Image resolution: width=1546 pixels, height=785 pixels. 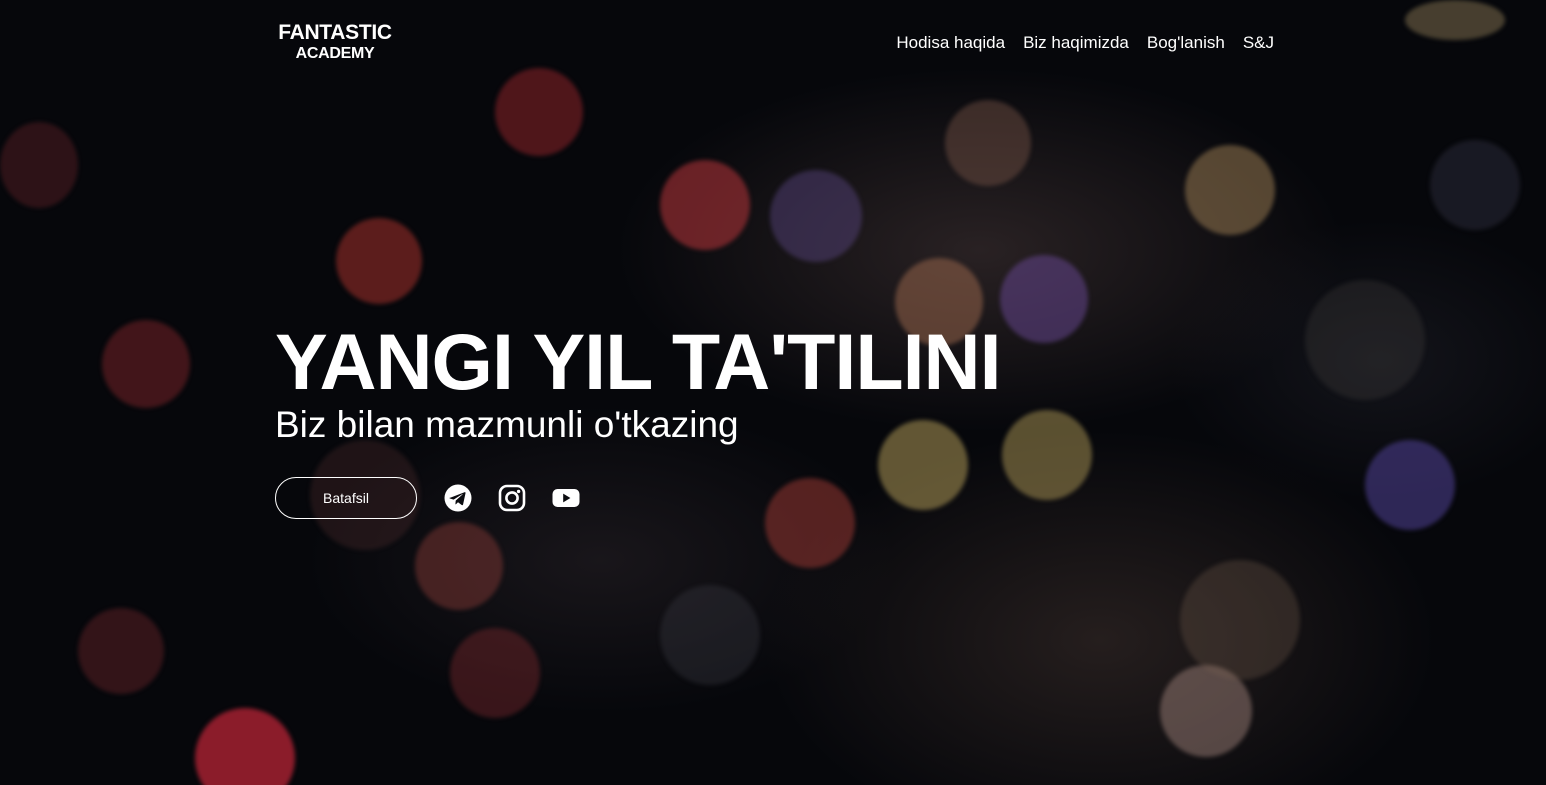 What do you see at coordinates (335, 53) in the screenshot?
I see `logo-line-2: ACADEMY` at bounding box center [335, 53].